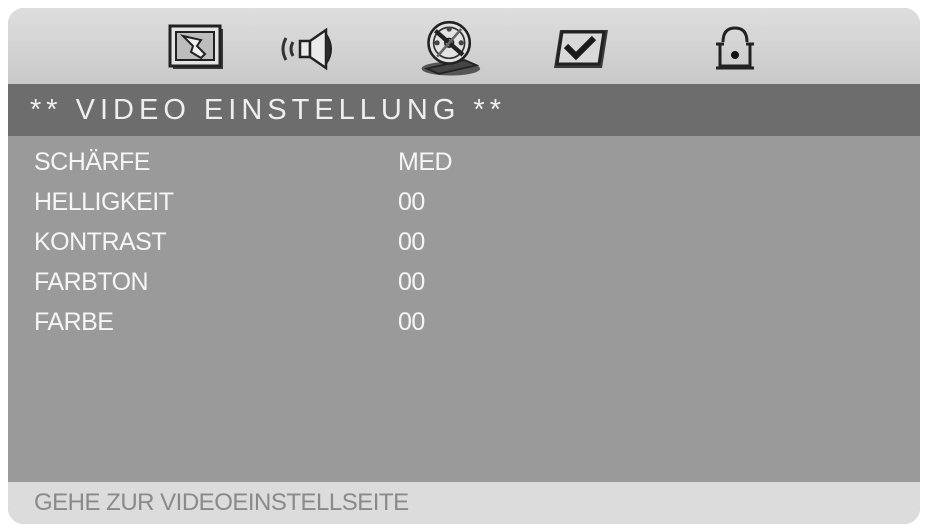 The image size is (926, 528). I want to click on password-tab, so click(735, 49).